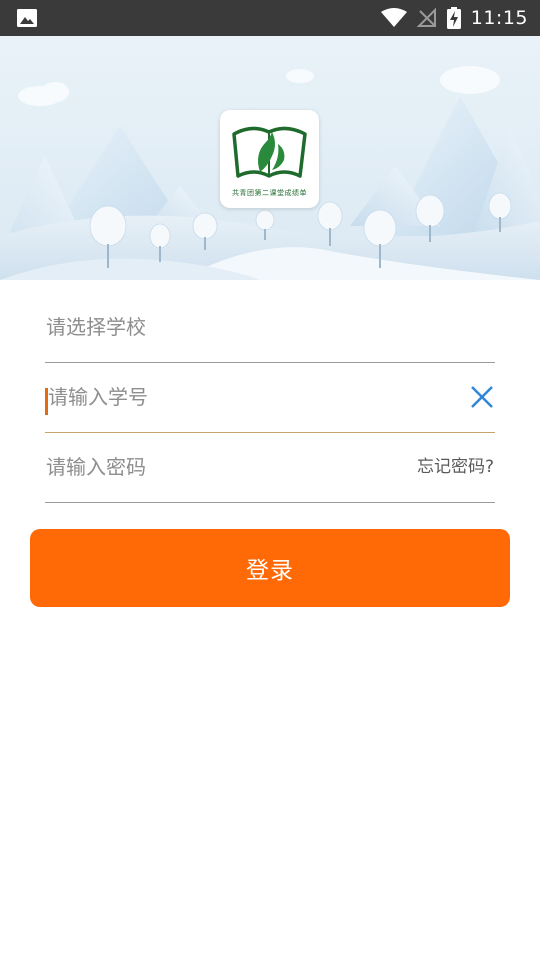  Describe the element at coordinates (270, 568) in the screenshot. I see `login-button: 登录` at that location.